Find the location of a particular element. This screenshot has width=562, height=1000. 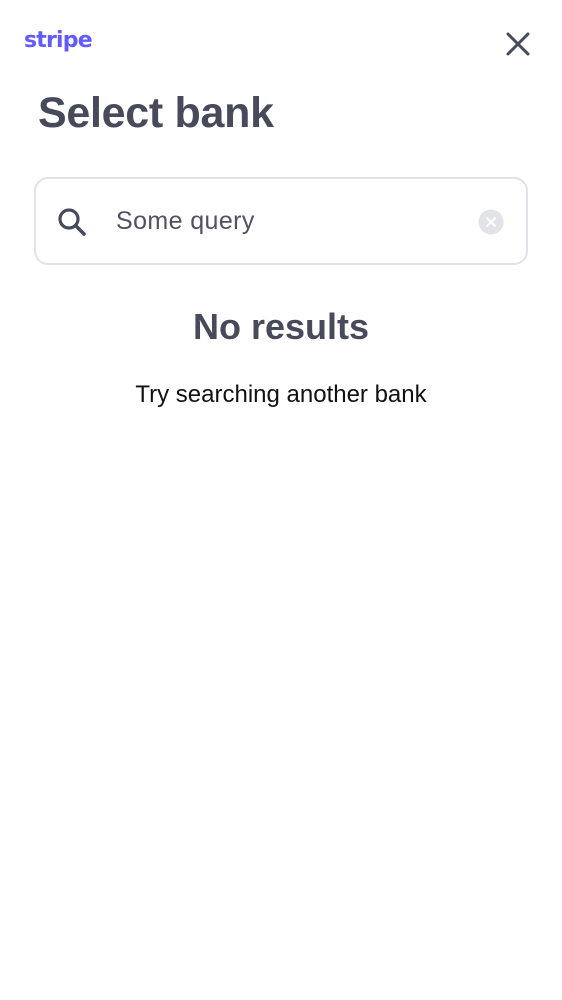

close-icon is located at coordinates (518, 44).